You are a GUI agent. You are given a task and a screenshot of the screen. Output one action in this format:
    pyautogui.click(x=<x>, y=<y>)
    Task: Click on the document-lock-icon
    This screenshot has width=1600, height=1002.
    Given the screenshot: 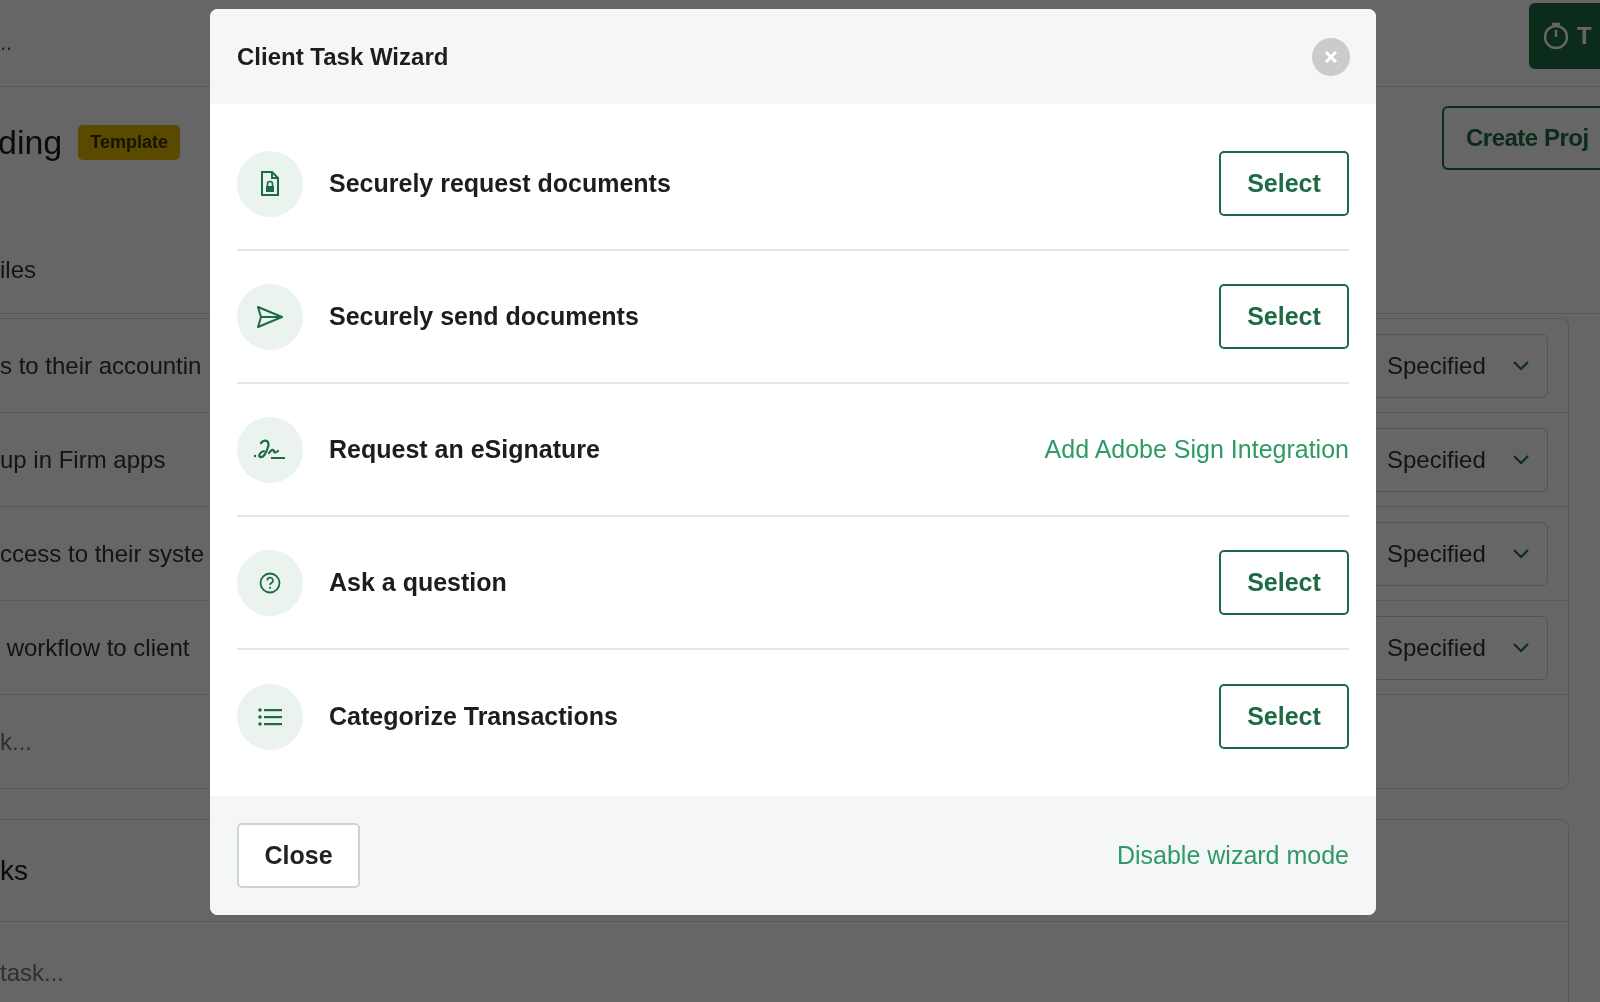 What is the action you would take?
    pyautogui.click(x=270, y=183)
    